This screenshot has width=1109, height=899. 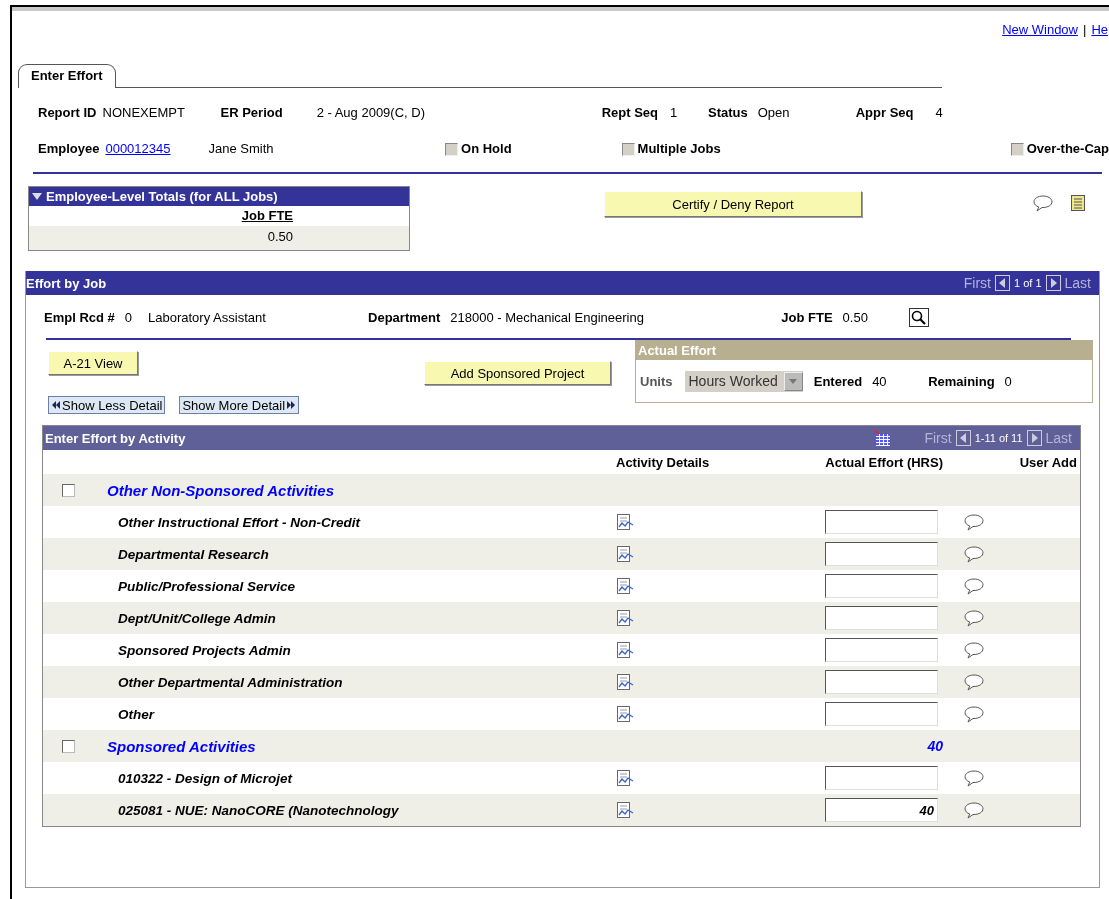 I want to click on tab: Enter Effort, so click(x=67, y=76).